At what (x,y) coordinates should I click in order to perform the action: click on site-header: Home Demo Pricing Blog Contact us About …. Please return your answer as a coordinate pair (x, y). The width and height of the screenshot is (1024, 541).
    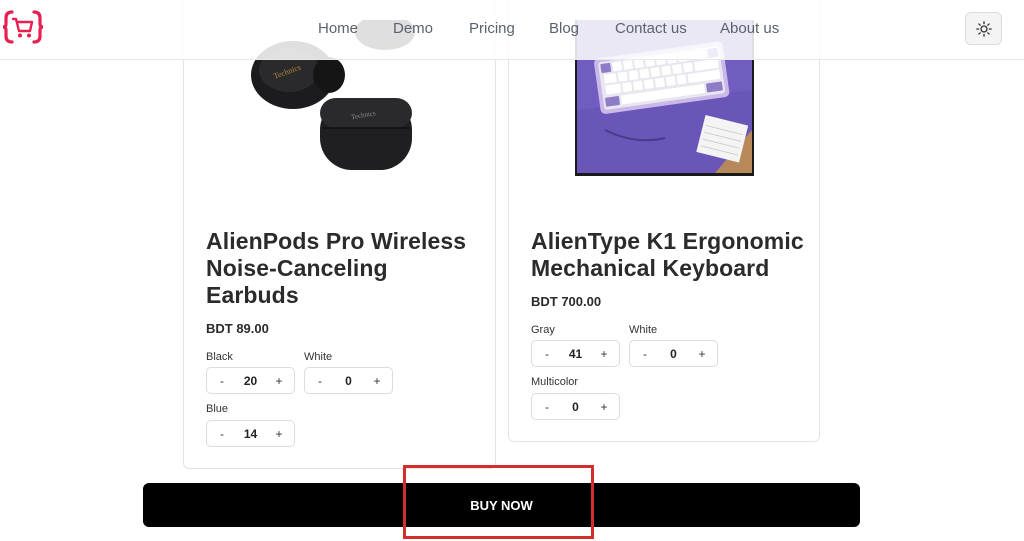
    Looking at the image, I should click on (512, 30).